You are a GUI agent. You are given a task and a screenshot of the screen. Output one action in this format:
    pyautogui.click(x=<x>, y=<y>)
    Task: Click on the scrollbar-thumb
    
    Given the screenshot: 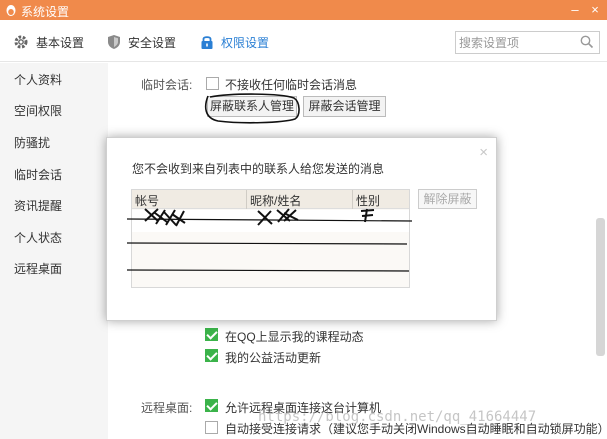 What is the action you would take?
    pyautogui.click(x=600, y=287)
    